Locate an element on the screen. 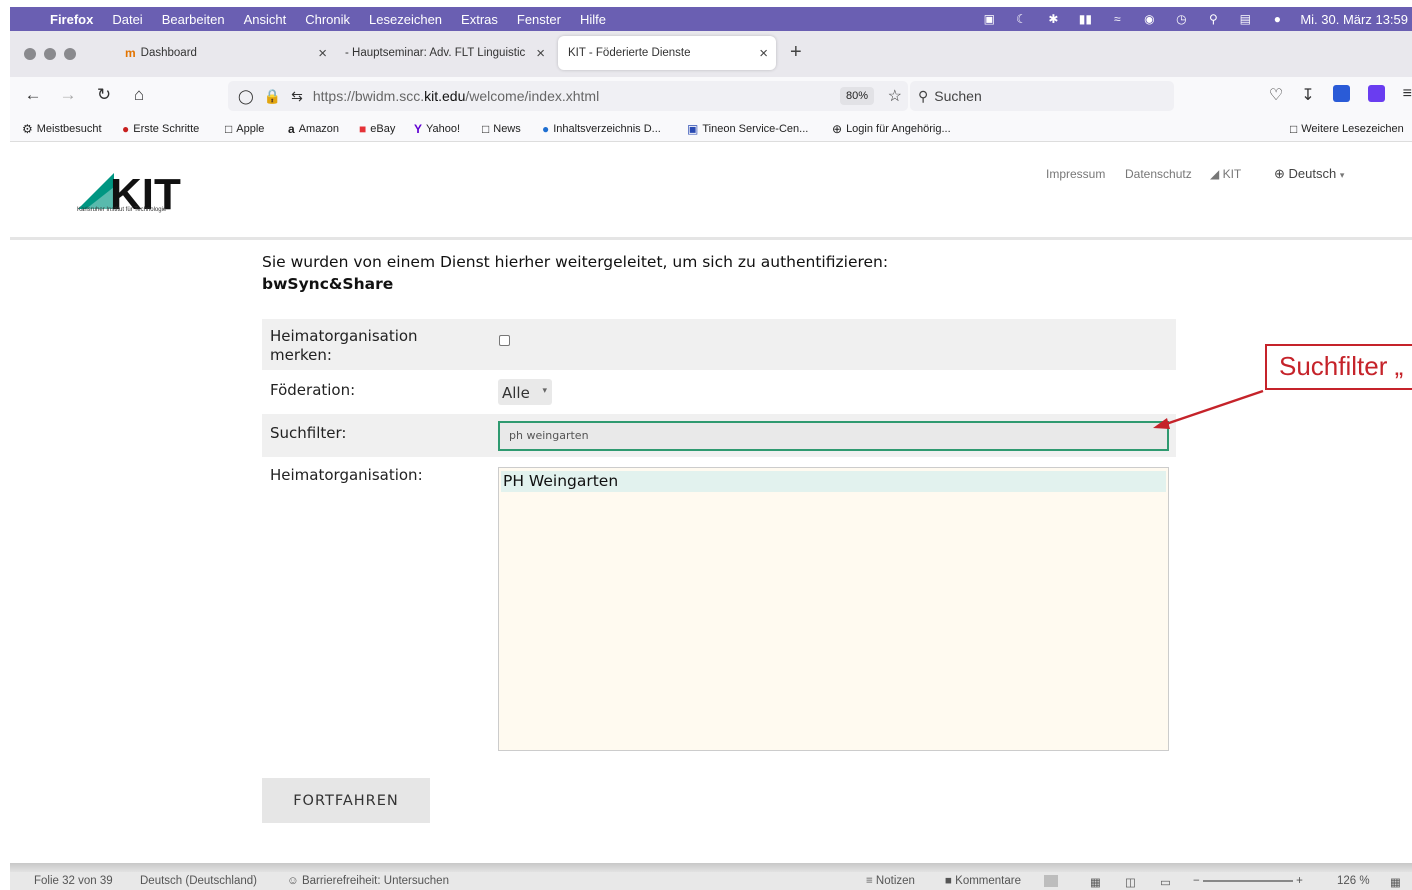  view-reading-button: ◫ is located at coordinates (1130, 882).